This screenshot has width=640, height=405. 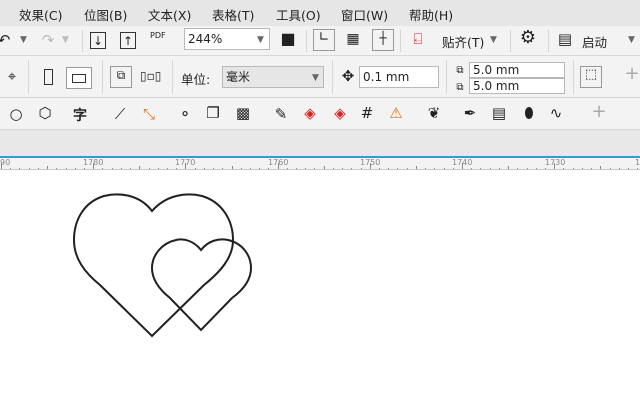 What do you see at coordinates (12, 76) in the screenshot?
I see `page-size-icon: ⌖` at bounding box center [12, 76].